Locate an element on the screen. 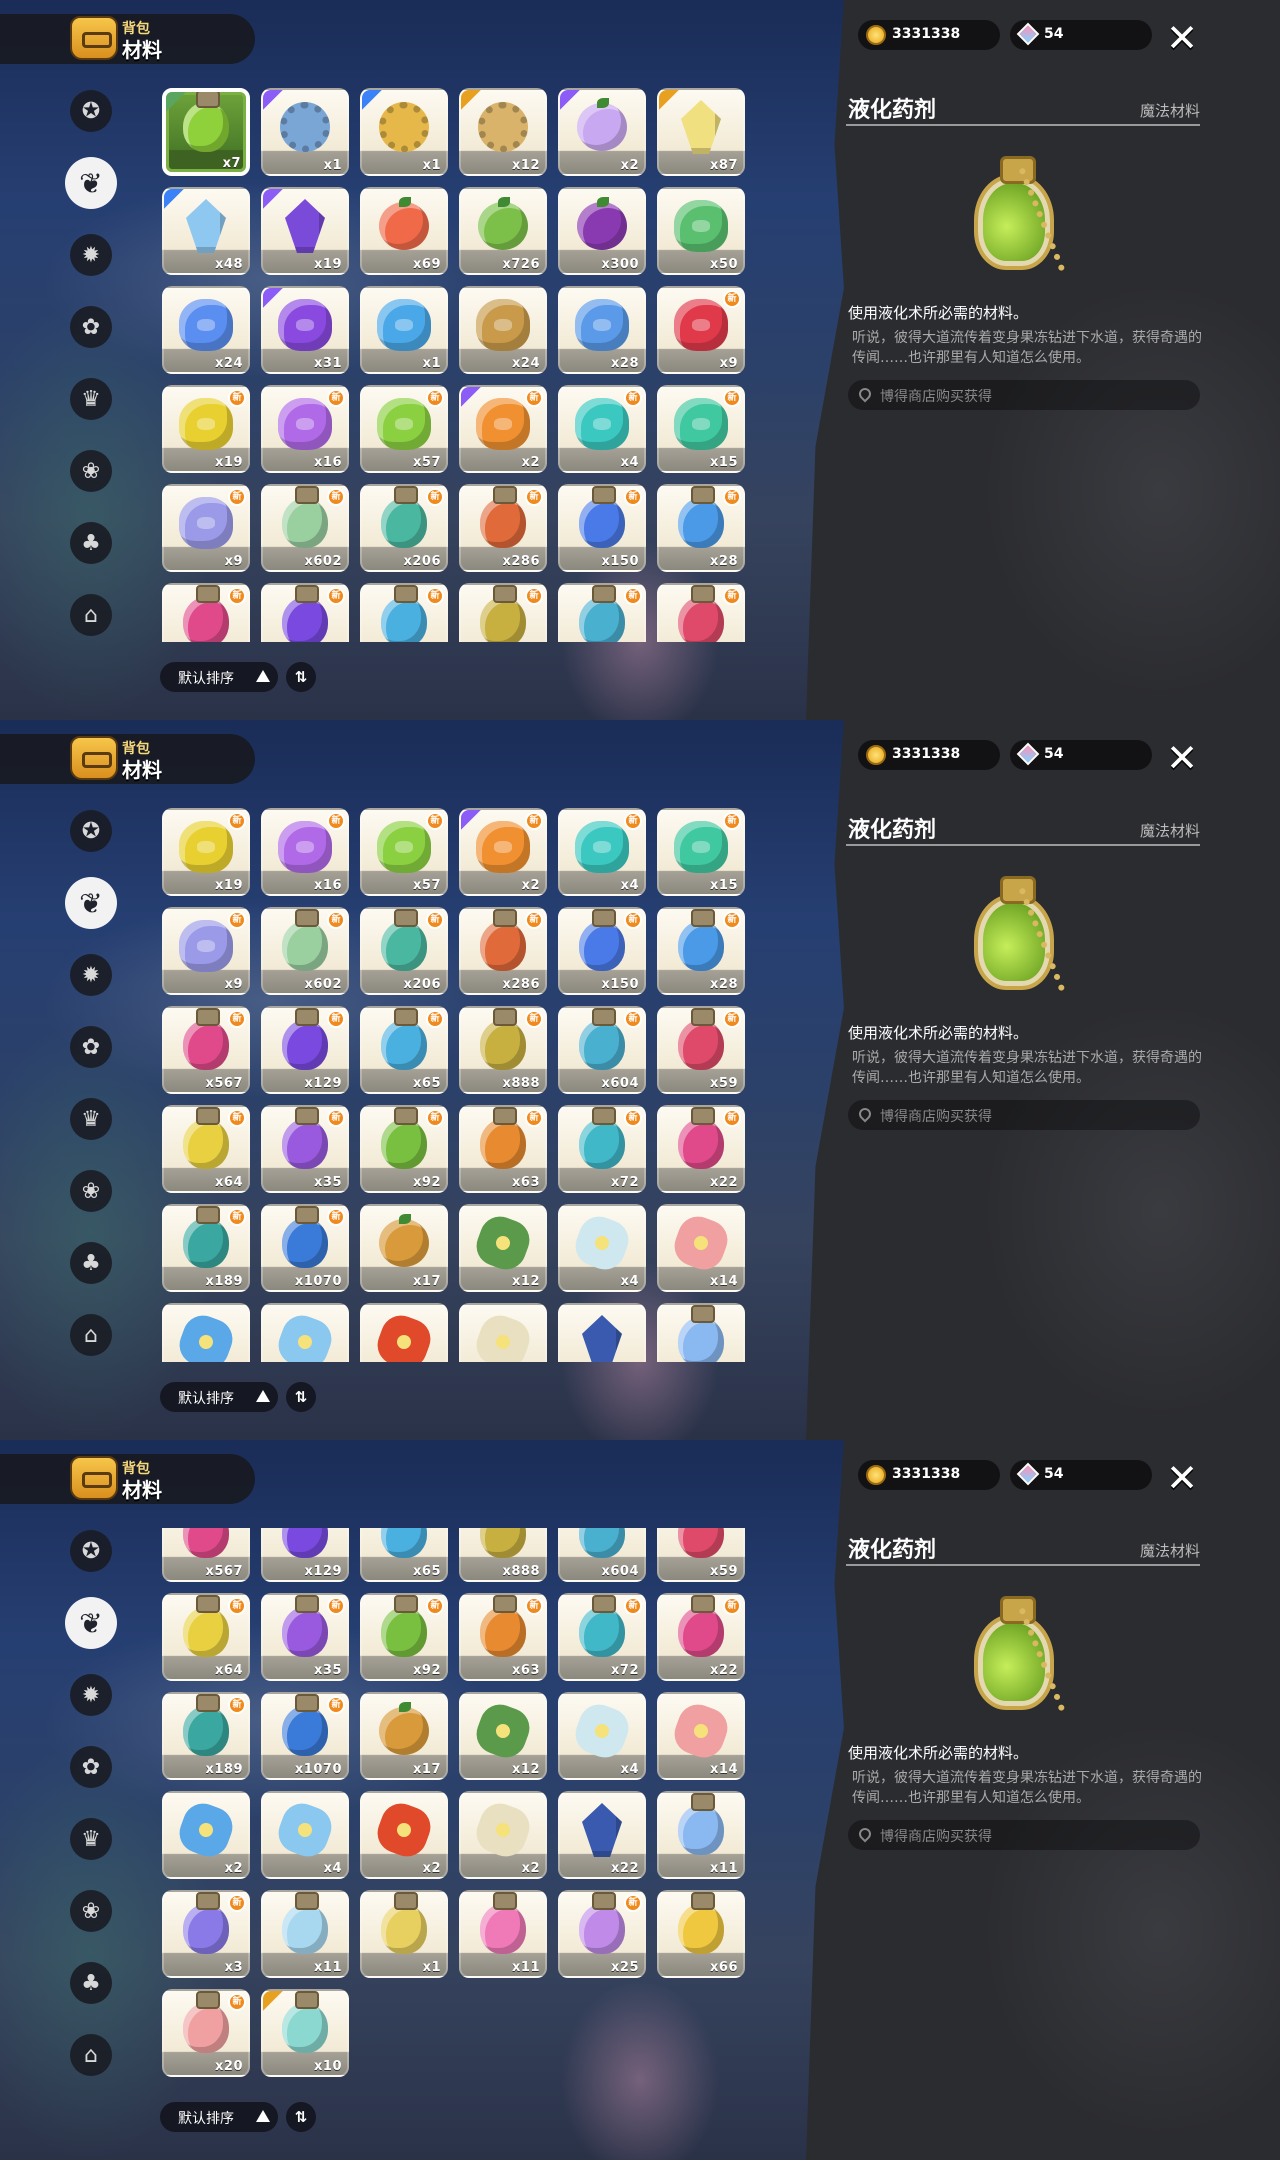  item-slot: x65 新 is located at coordinates (404, 1050).